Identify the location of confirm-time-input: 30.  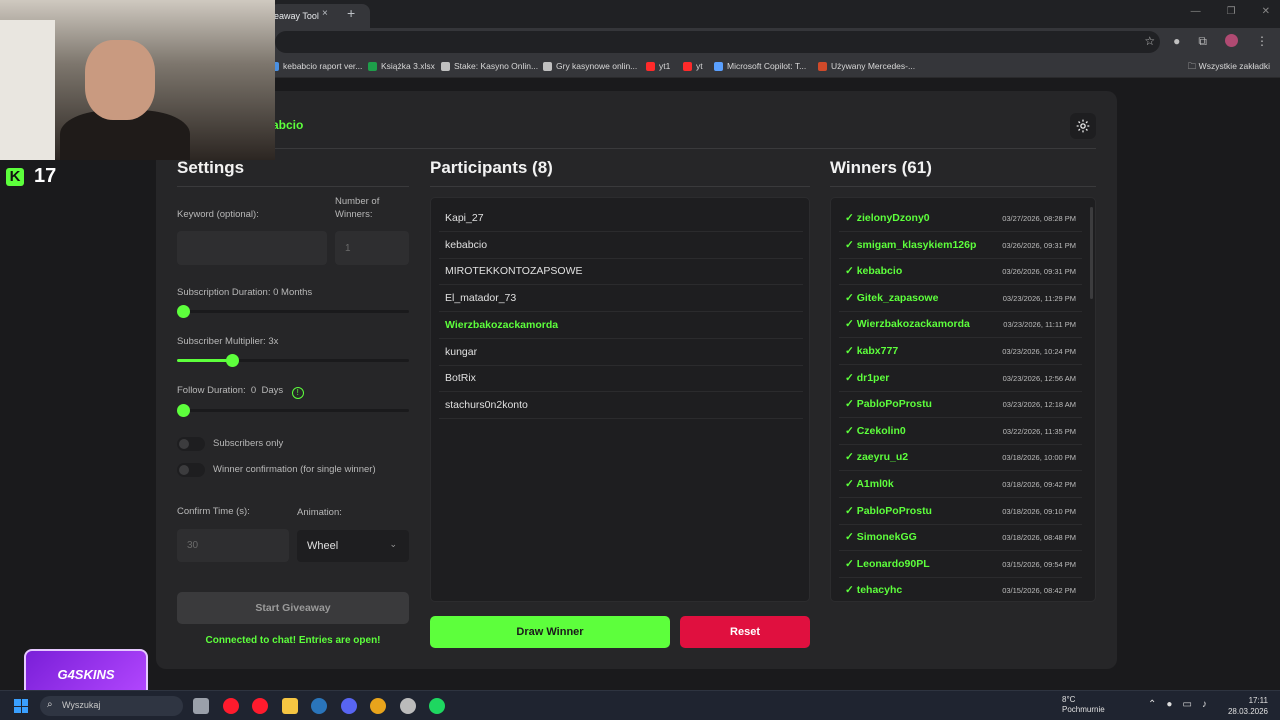
(233, 545).